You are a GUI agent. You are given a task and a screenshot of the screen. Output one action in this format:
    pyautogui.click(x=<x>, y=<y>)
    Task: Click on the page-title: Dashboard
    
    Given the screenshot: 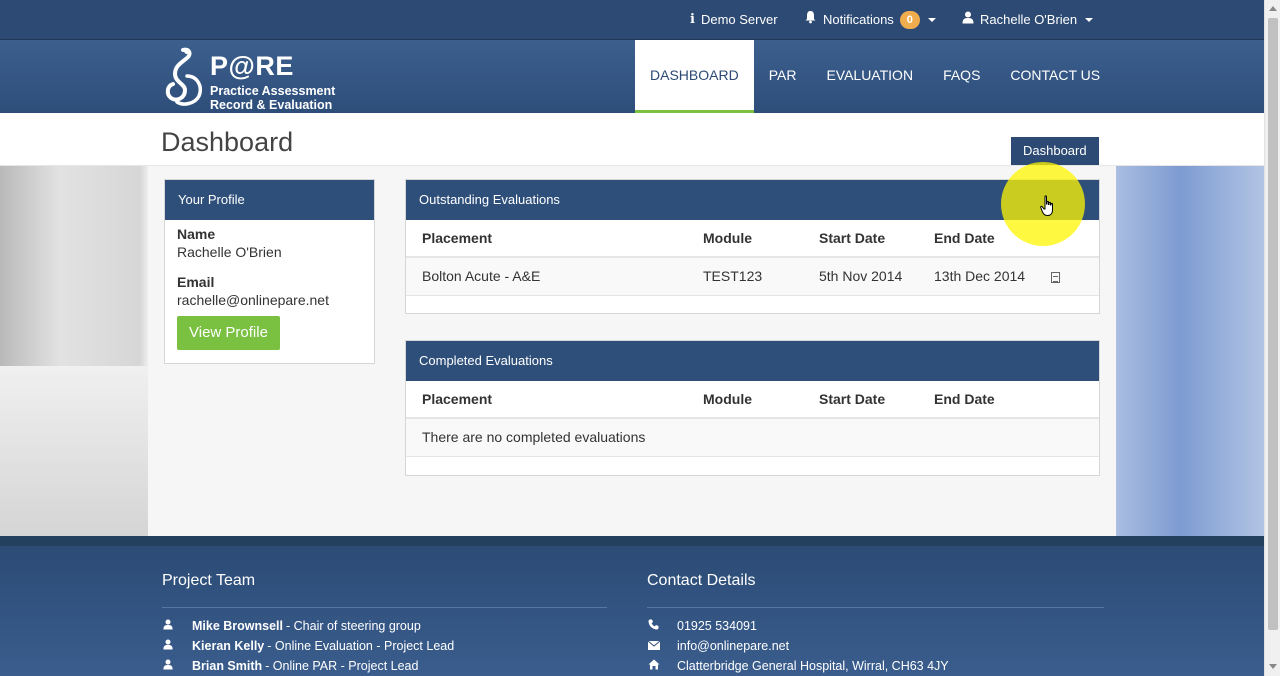 What is the action you would take?
    pyautogui.click(x=227, y=142)
    